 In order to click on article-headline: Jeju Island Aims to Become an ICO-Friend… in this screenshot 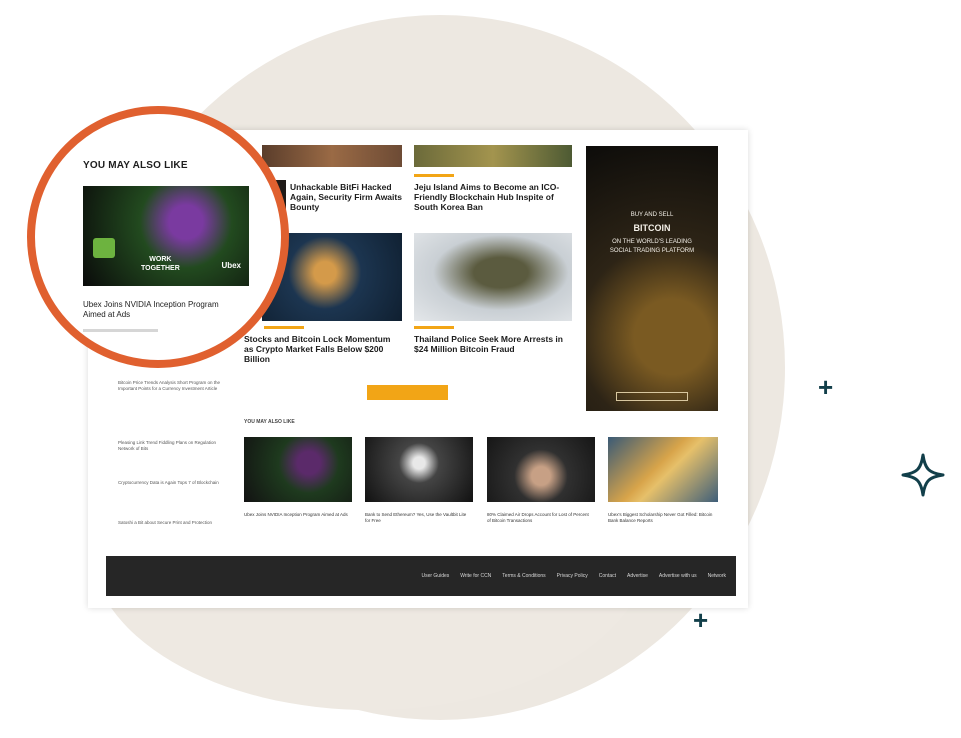, I will do `click(494, 197)`.